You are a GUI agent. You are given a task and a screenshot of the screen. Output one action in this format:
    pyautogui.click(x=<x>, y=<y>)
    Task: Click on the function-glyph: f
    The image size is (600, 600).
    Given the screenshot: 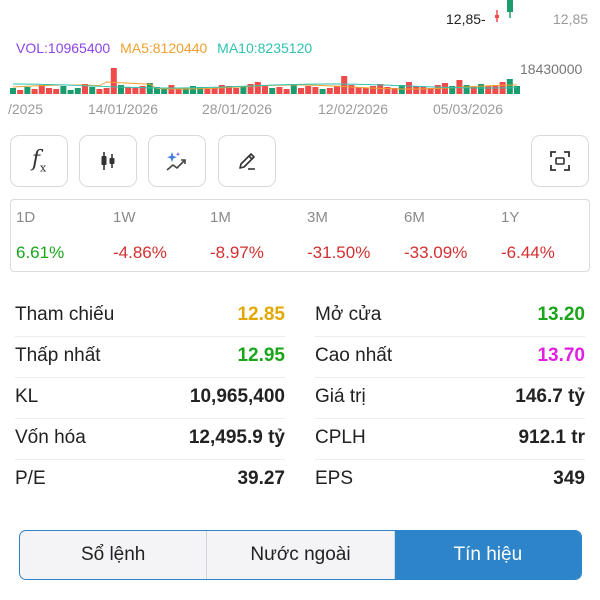 What is the action you would take?
    pyautogui.click(x=35, y=159)
    